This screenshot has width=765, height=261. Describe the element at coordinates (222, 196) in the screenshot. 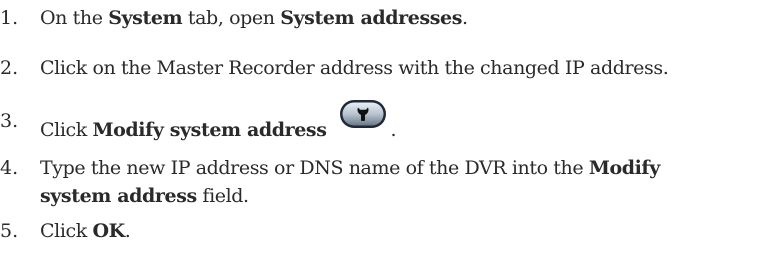

I see `step-text-part: field.` at that location.